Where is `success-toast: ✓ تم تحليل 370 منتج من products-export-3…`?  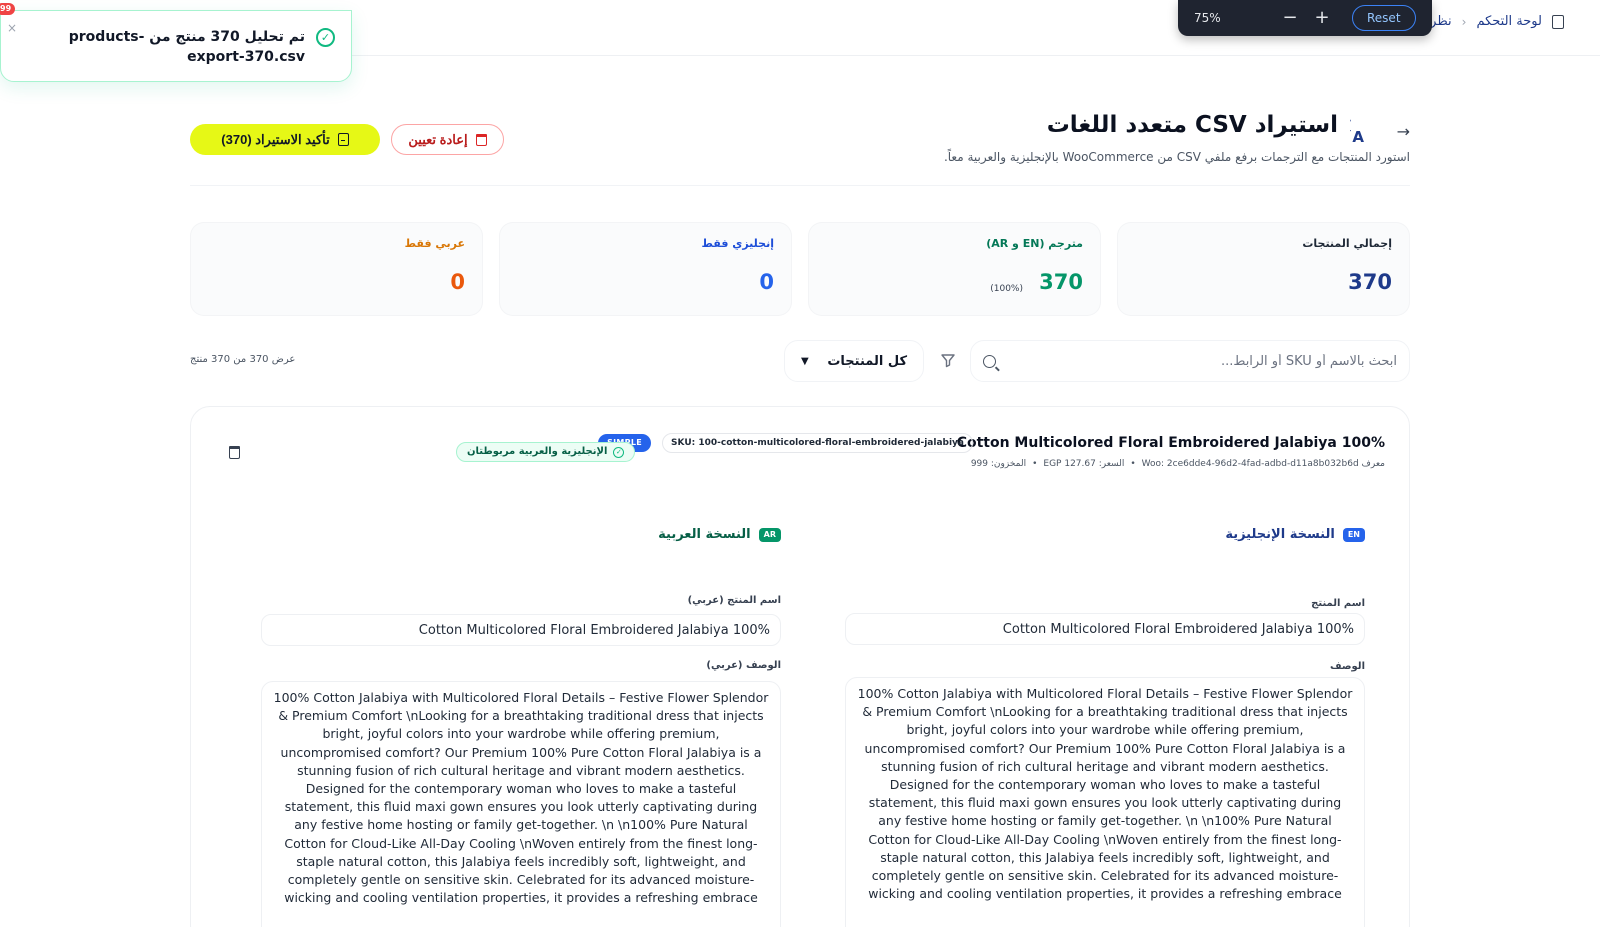
success-toast: ✓ تم تحليل 370 منتج من products-export-3… is located at coordinates (176, 46).